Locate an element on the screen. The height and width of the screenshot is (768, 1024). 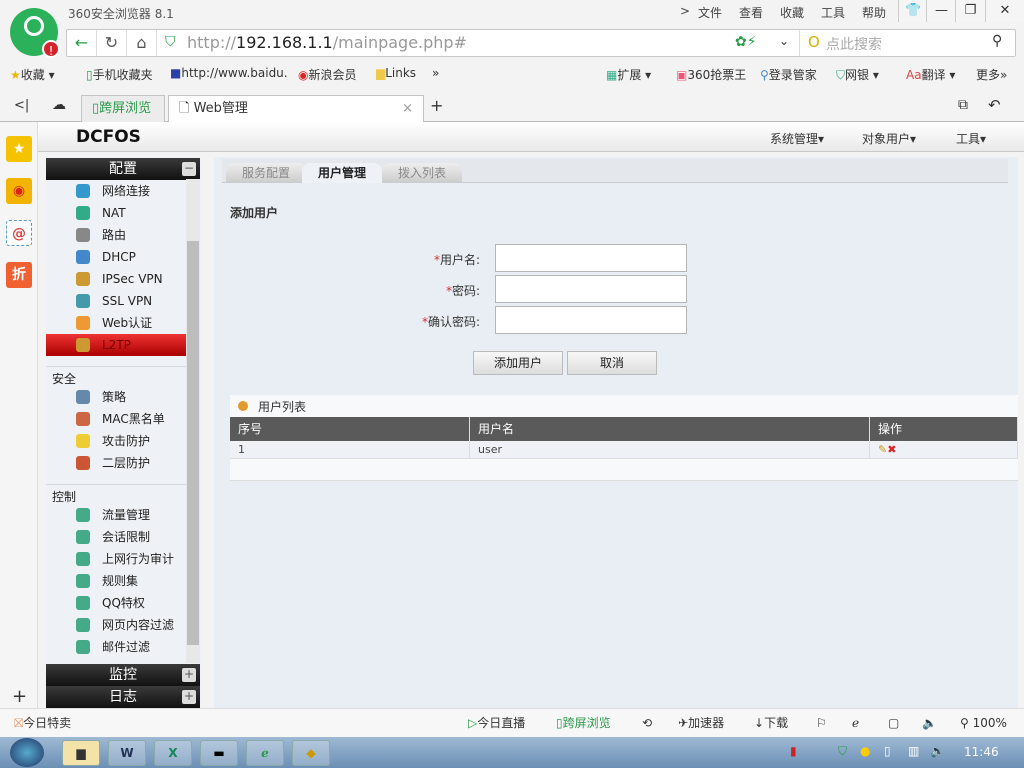
new-tab-icon: + is located at coordinates (436, 105).